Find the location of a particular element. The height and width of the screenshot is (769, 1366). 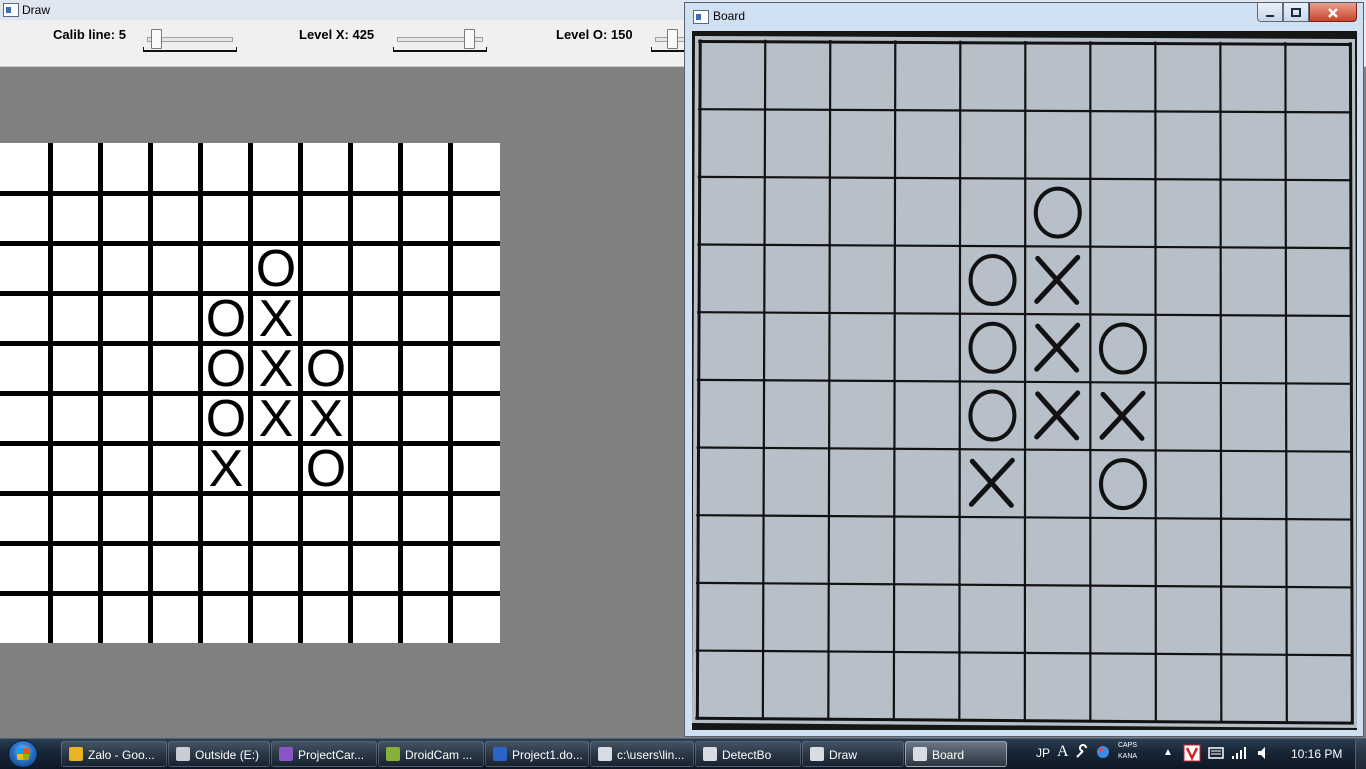

caps-indicator: CAPS is located at coordinates (1127, 745).